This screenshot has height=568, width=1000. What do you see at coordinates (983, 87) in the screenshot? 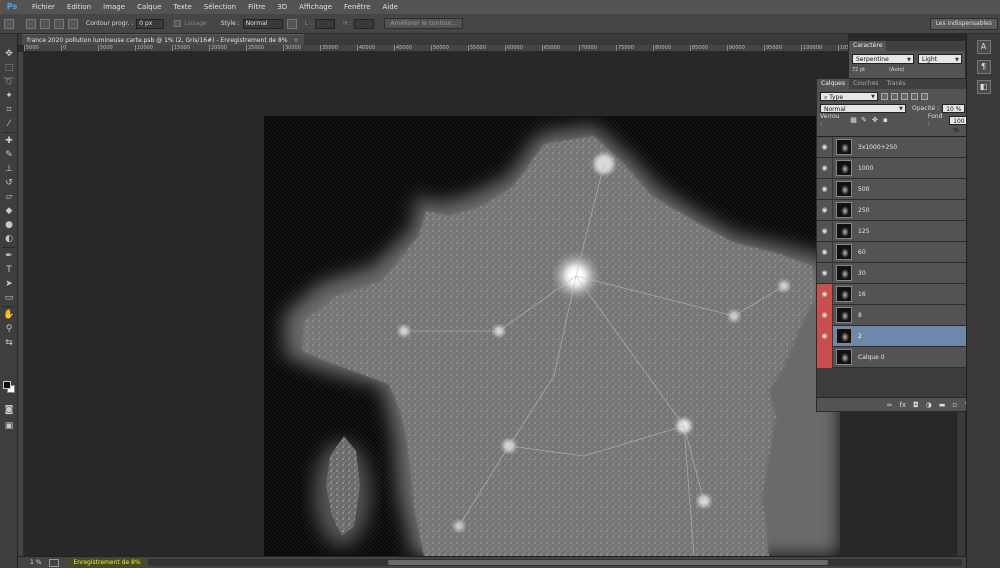
I see `layers-panel-icon: ◧` at bounding box center [983, 87].